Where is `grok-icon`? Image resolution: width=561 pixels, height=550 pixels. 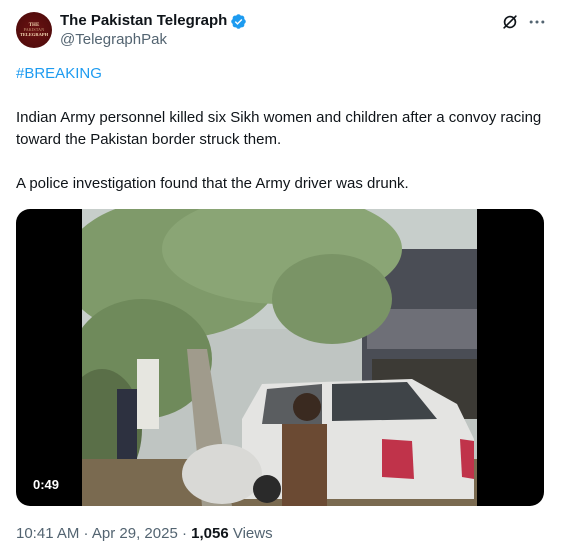 grok-icon is located at coordinates (510, 22).